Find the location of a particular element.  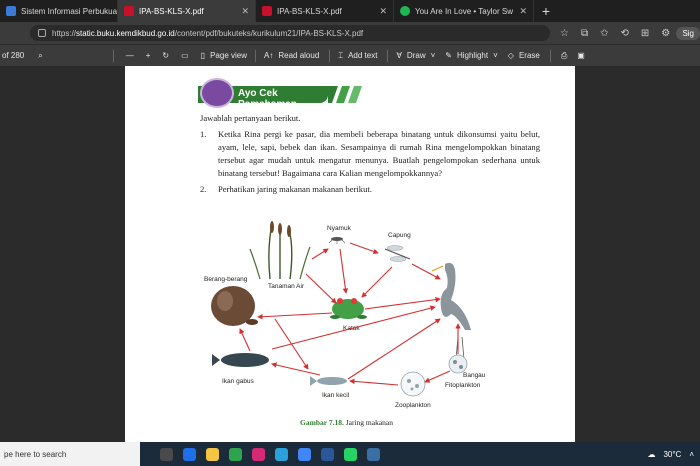

app-icon is located at coordinates (373, 454).